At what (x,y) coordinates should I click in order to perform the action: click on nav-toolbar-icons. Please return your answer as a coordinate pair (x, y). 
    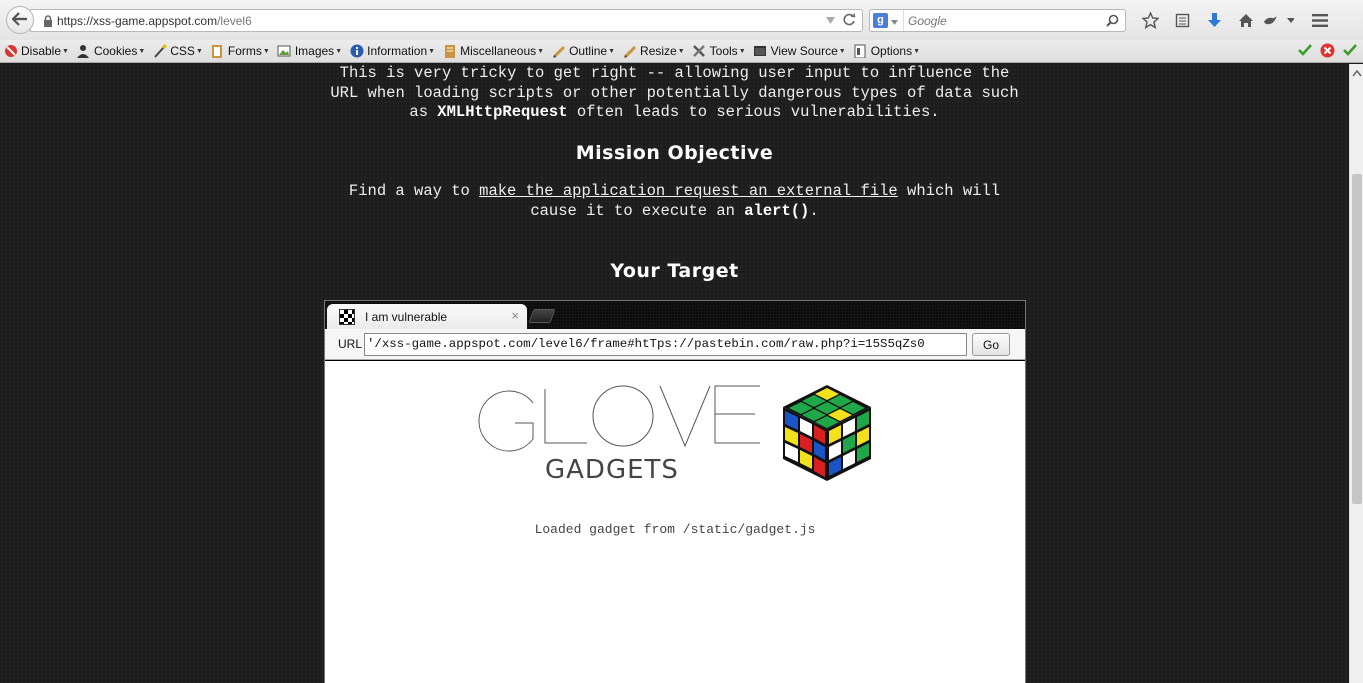
    Looking at the image, I should click on (1235, 20).